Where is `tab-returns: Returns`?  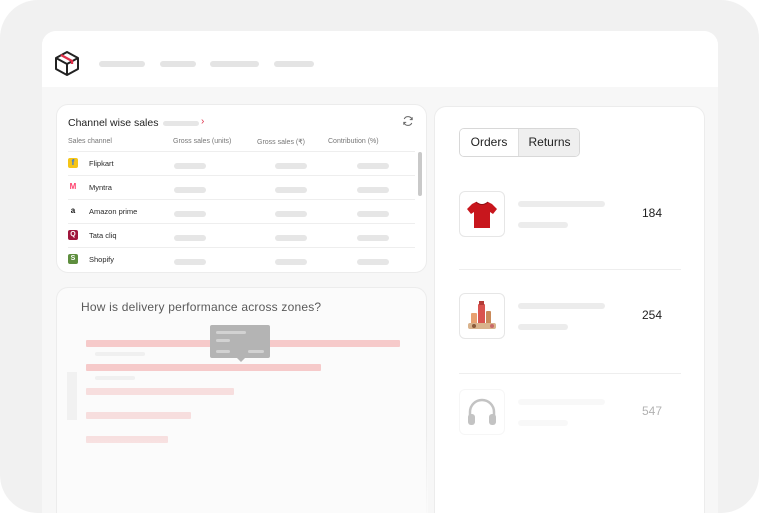 tab-returns: Returns is located at coordinates (548, 142).